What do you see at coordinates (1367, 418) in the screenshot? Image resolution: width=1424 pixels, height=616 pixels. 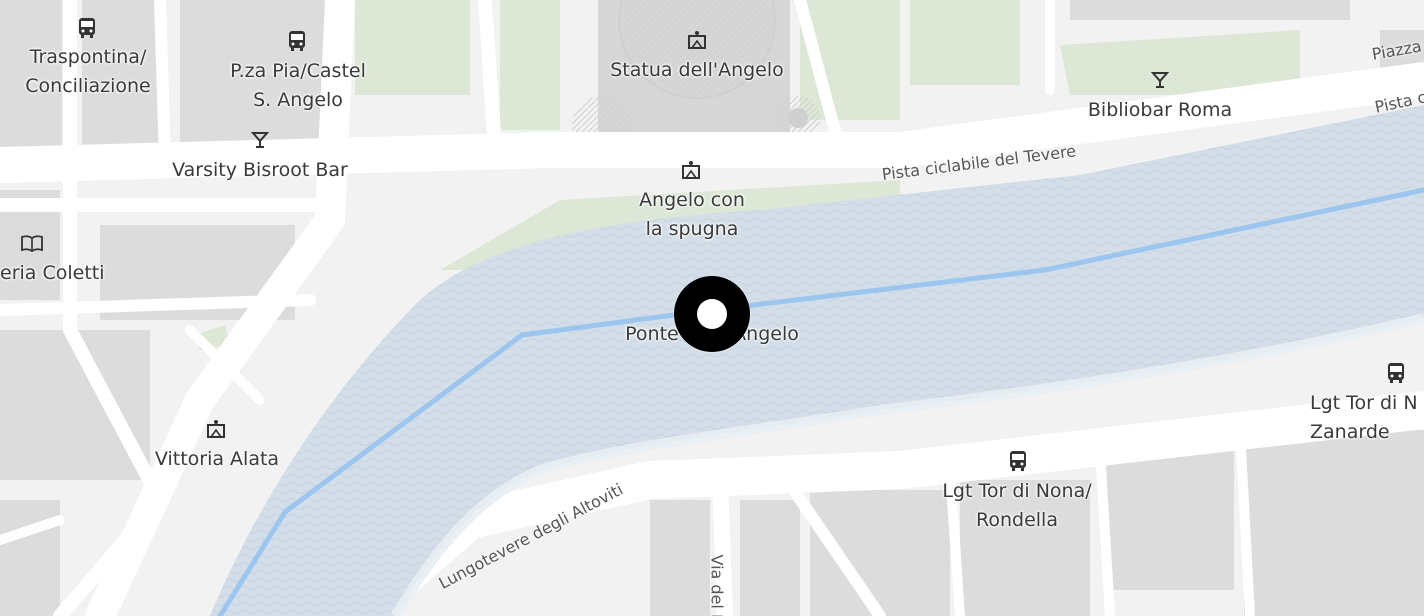 I see `poi-label-tor-nona-n: Lgt Tor di N Zanarde` at bounding box center [1367, 418].